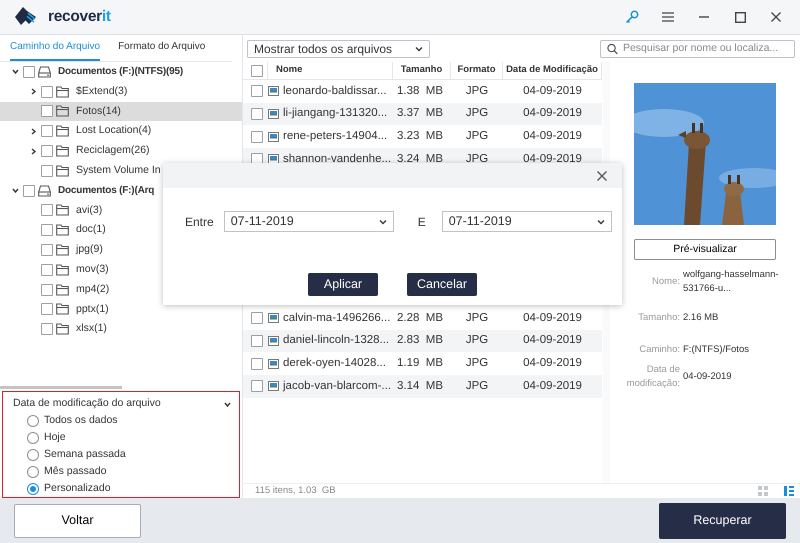  I want to click on column-header: Data de Modificação, so click(552, 70).